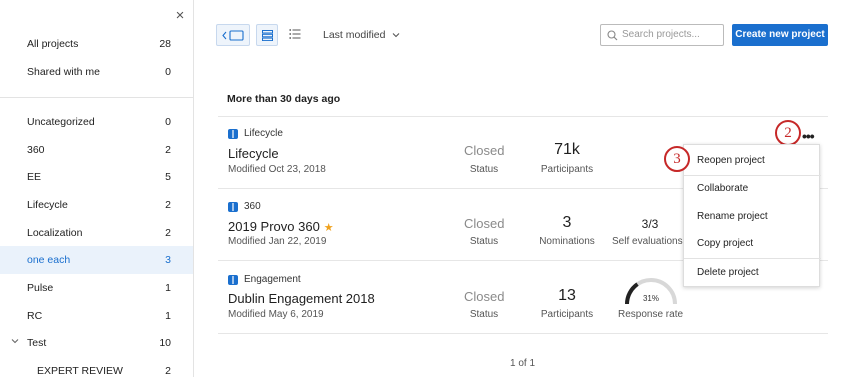 Image resolution: width=850 pixels, height=377 pixels. What do you see at coordinates (96, 232) in the screenshot?
I see `sidebar-item-localization: Localization 2` at bounding box center [96, 232].